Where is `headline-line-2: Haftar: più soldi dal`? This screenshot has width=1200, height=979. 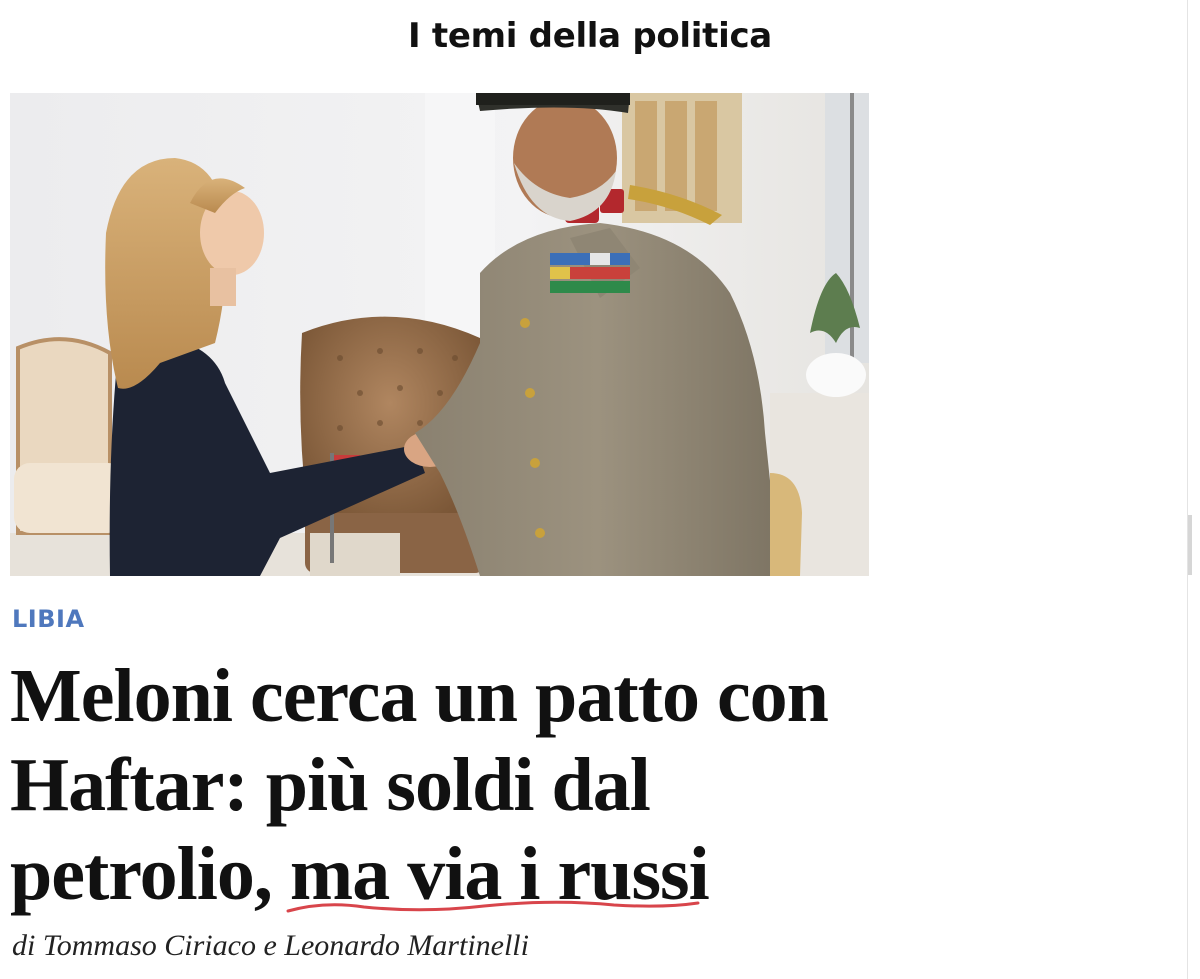 headline-line-2: Haftar: più soldi dal is located at coordinates (330, 785).